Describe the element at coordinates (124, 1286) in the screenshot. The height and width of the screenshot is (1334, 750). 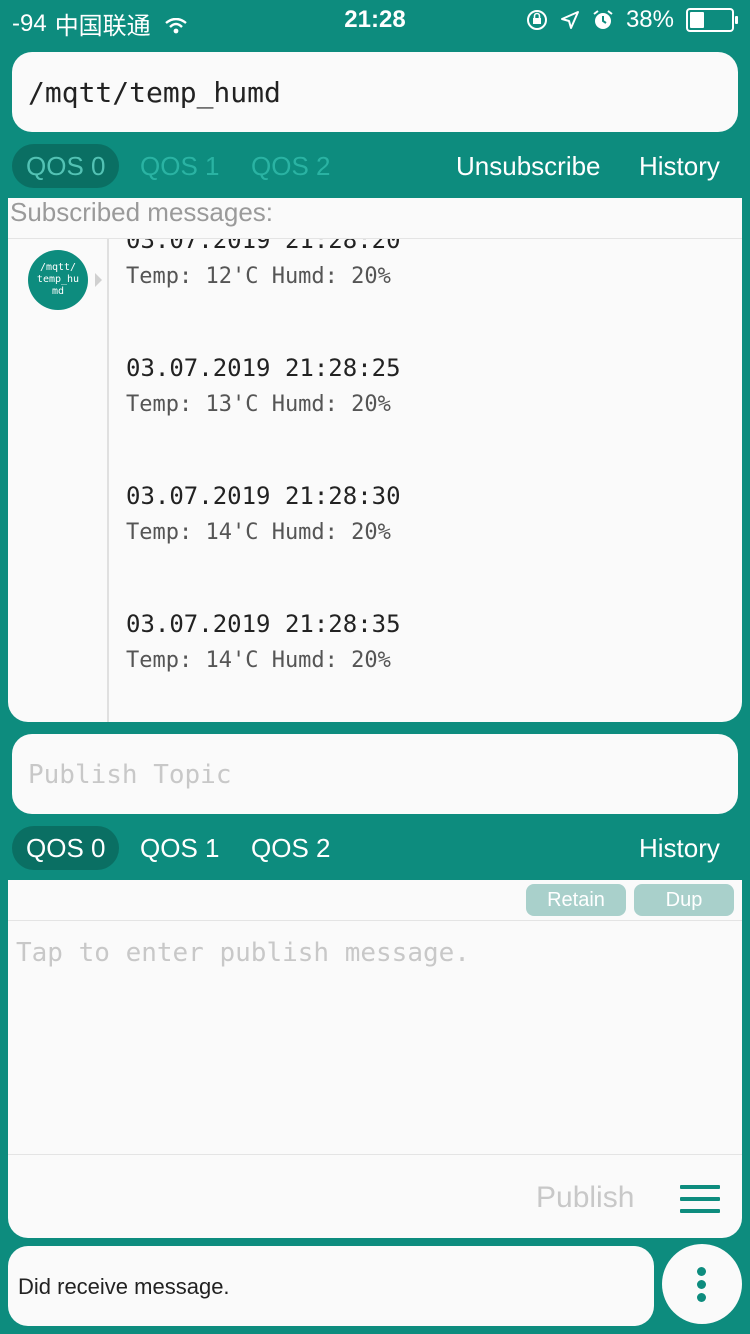
I see `log-message: Did receive message.` at that location.